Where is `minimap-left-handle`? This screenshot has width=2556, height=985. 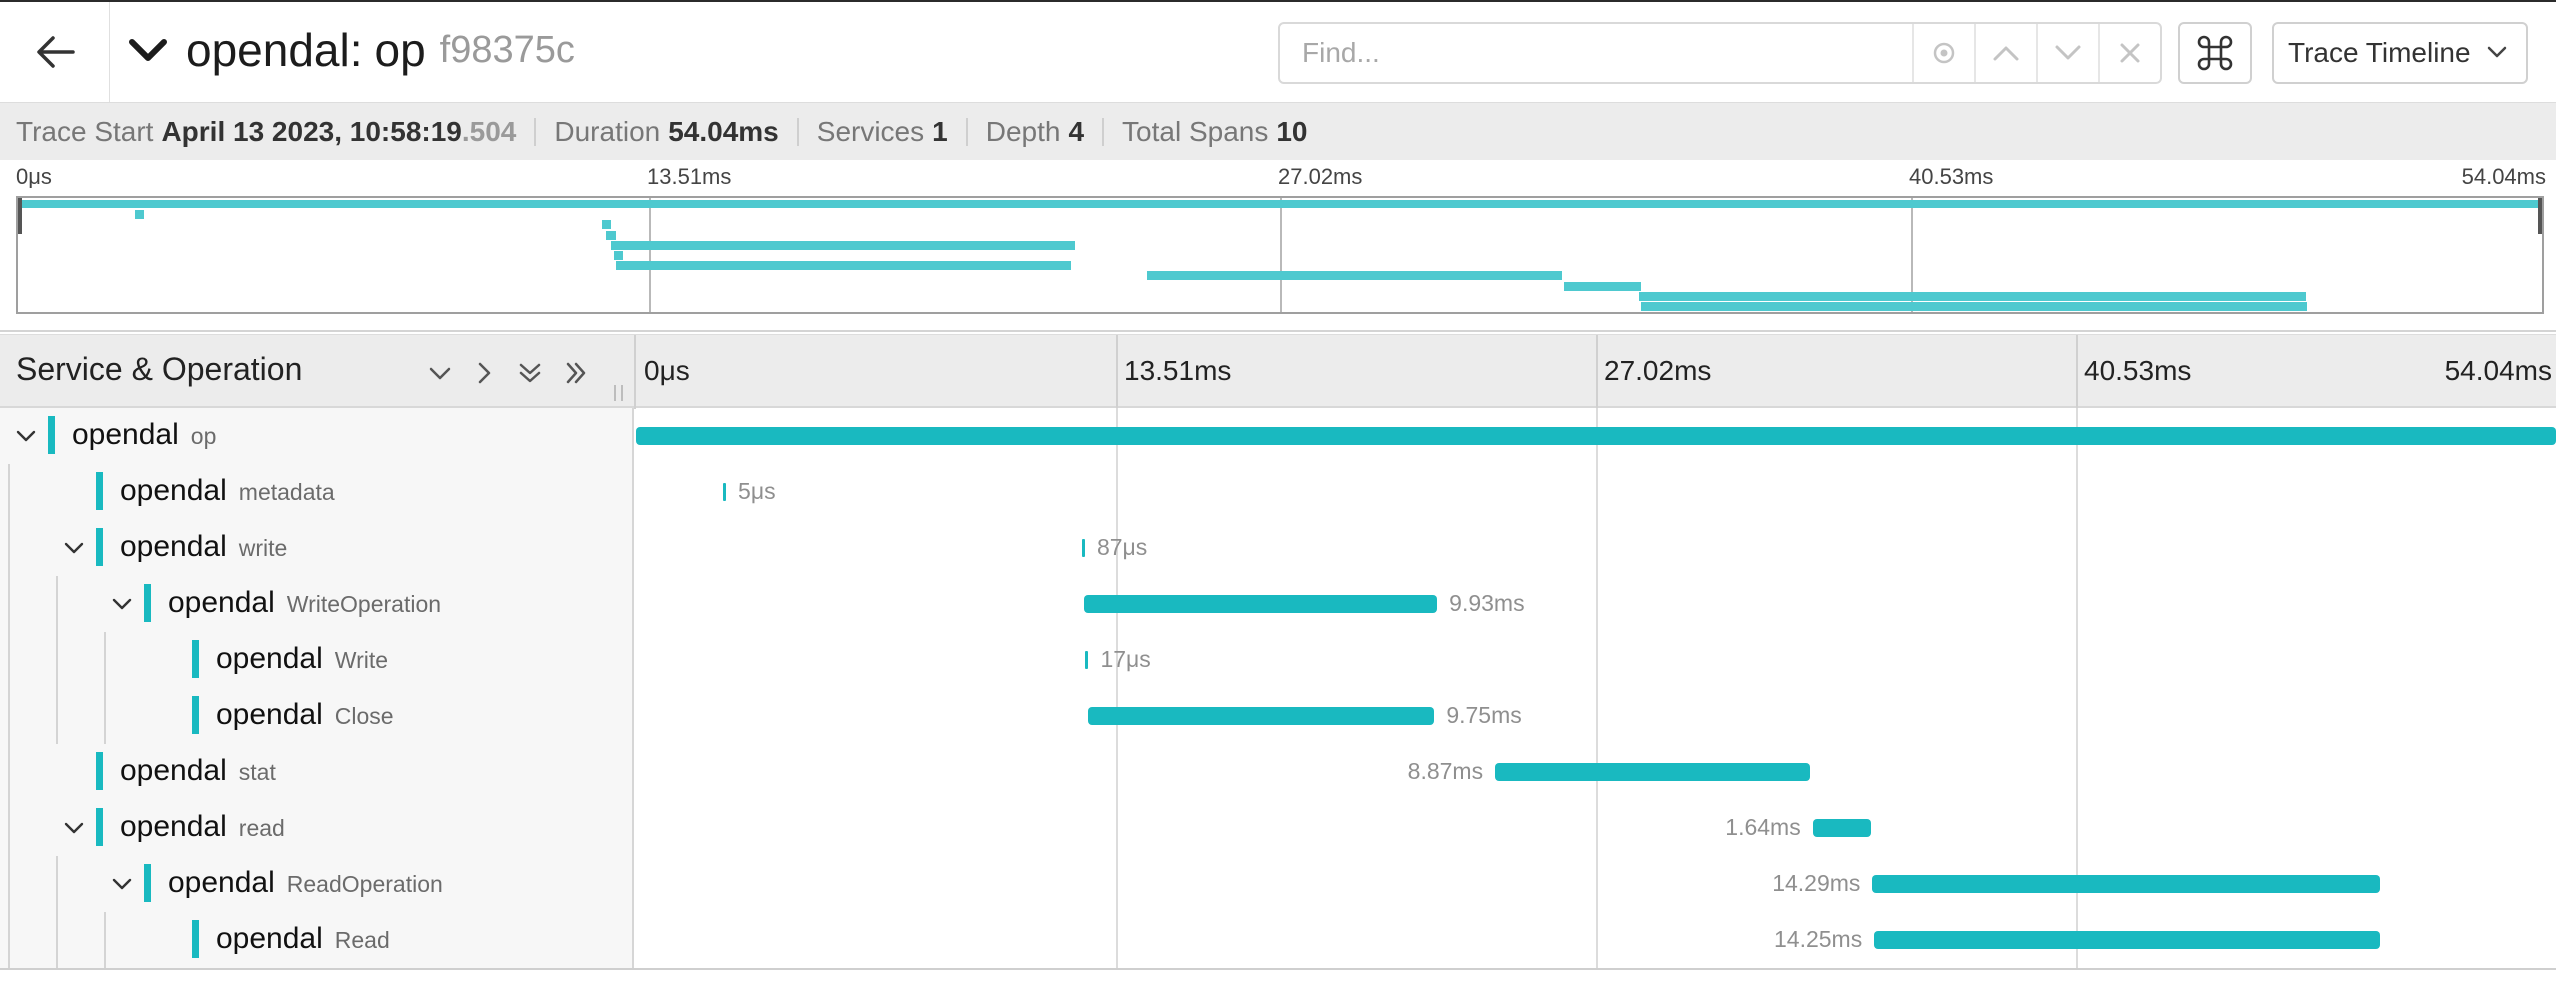
minimap-left-handle is located at coordinates (20, 216).